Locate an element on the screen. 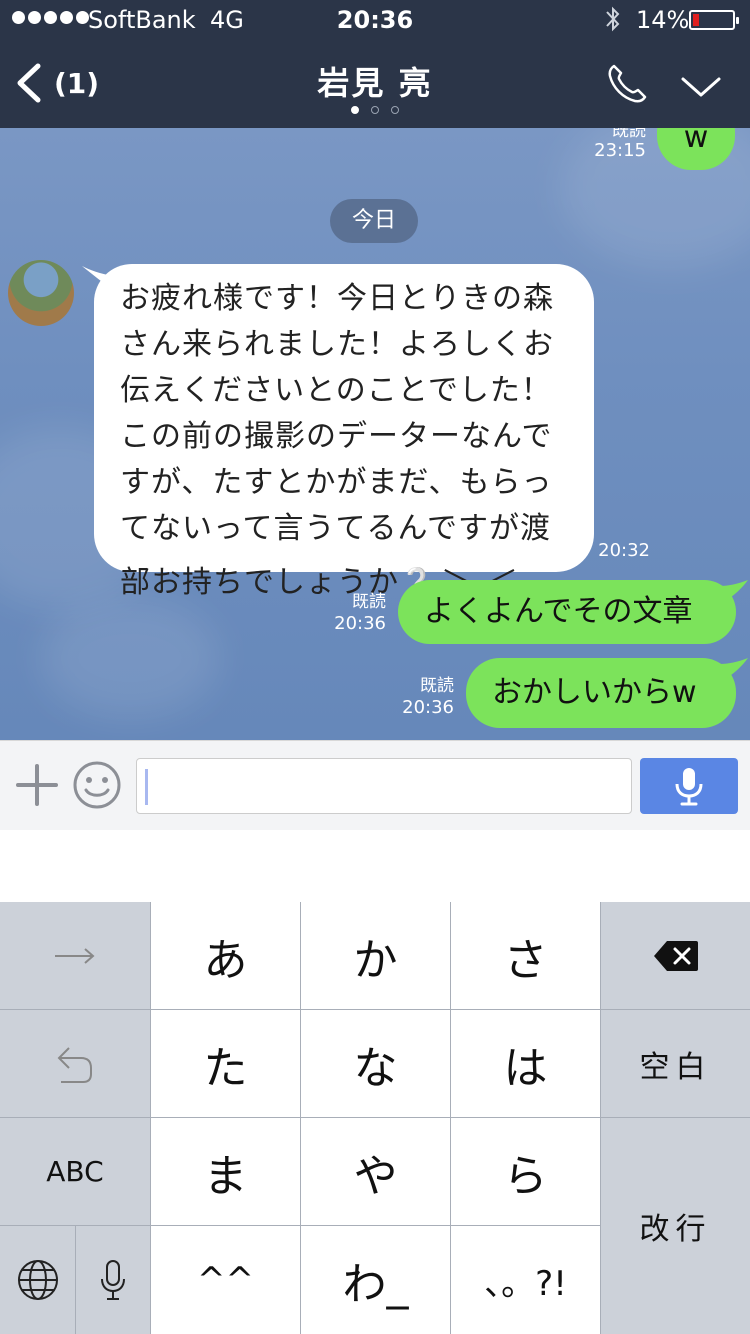 The height and width of the screenshot is (1334, 750). key-ka: か is located at coordinates (375, 955).